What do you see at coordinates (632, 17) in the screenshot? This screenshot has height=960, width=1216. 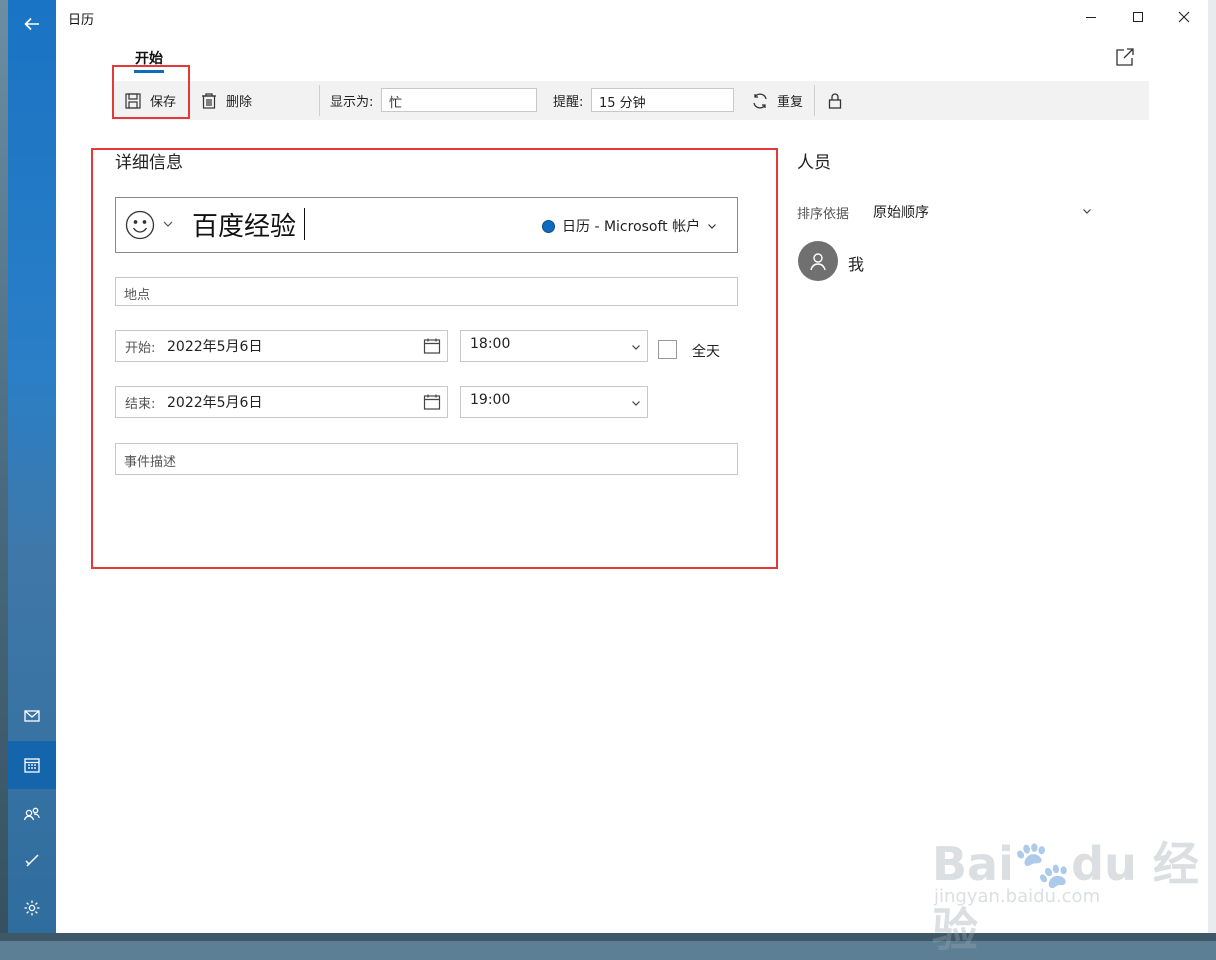 I see `title-bar: 日历` at bounding box center [632, 17].